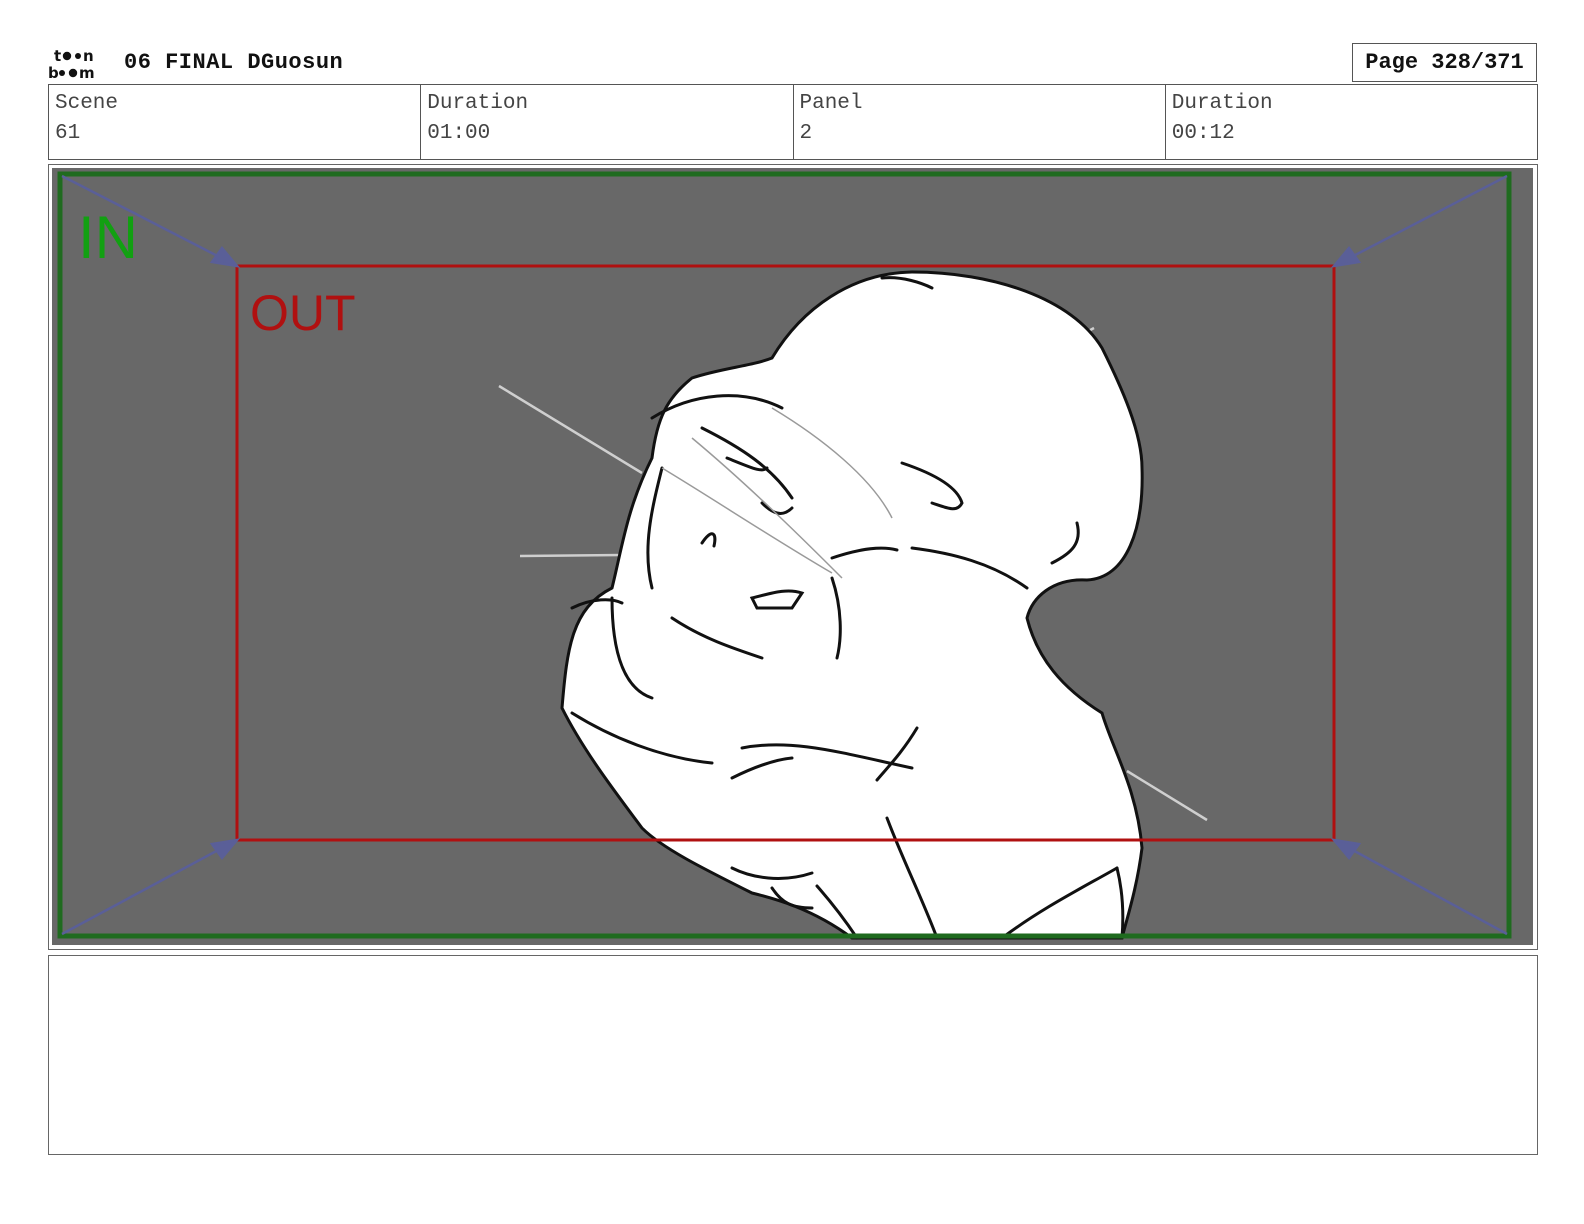 This screenshot has height=1224, width=1584. I want to click on toon-boom-logo: t n b m, so click(71, 64).